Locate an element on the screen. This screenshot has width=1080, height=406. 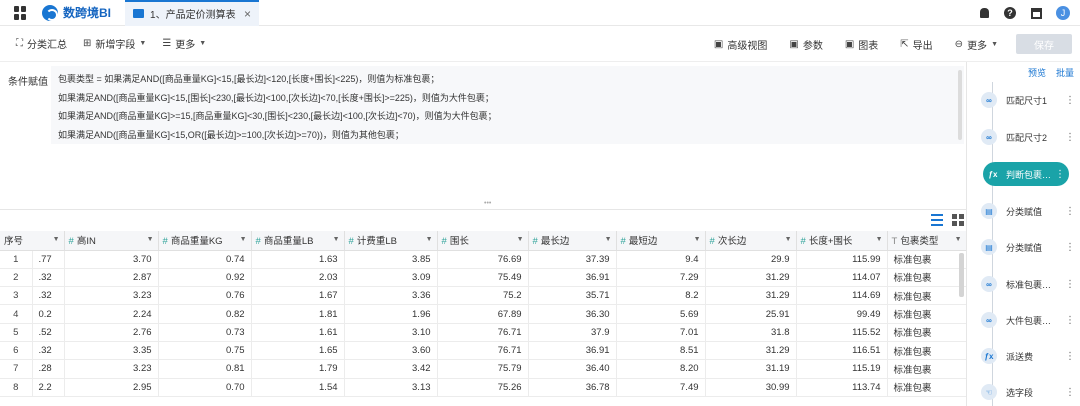
toolbar-item-1: ⊞ 新增字段 ▼ is located at coordinates (114, 43).